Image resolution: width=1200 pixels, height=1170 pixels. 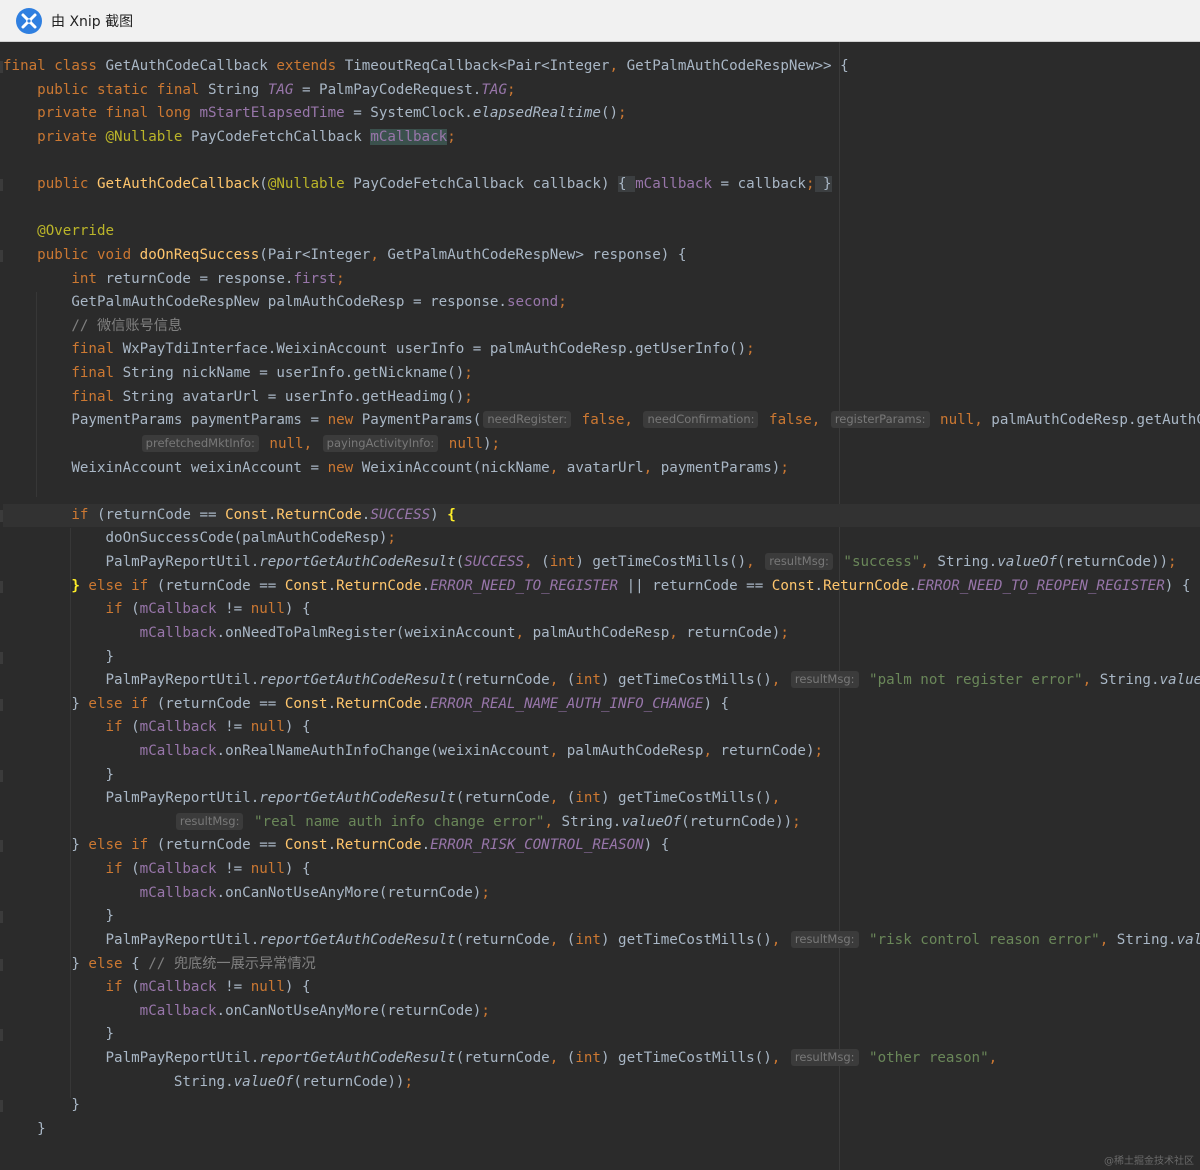 What do you see at coordinates (67, 184) in the screenshot?
I see `code-token: public` at bounding box center [67, 184].